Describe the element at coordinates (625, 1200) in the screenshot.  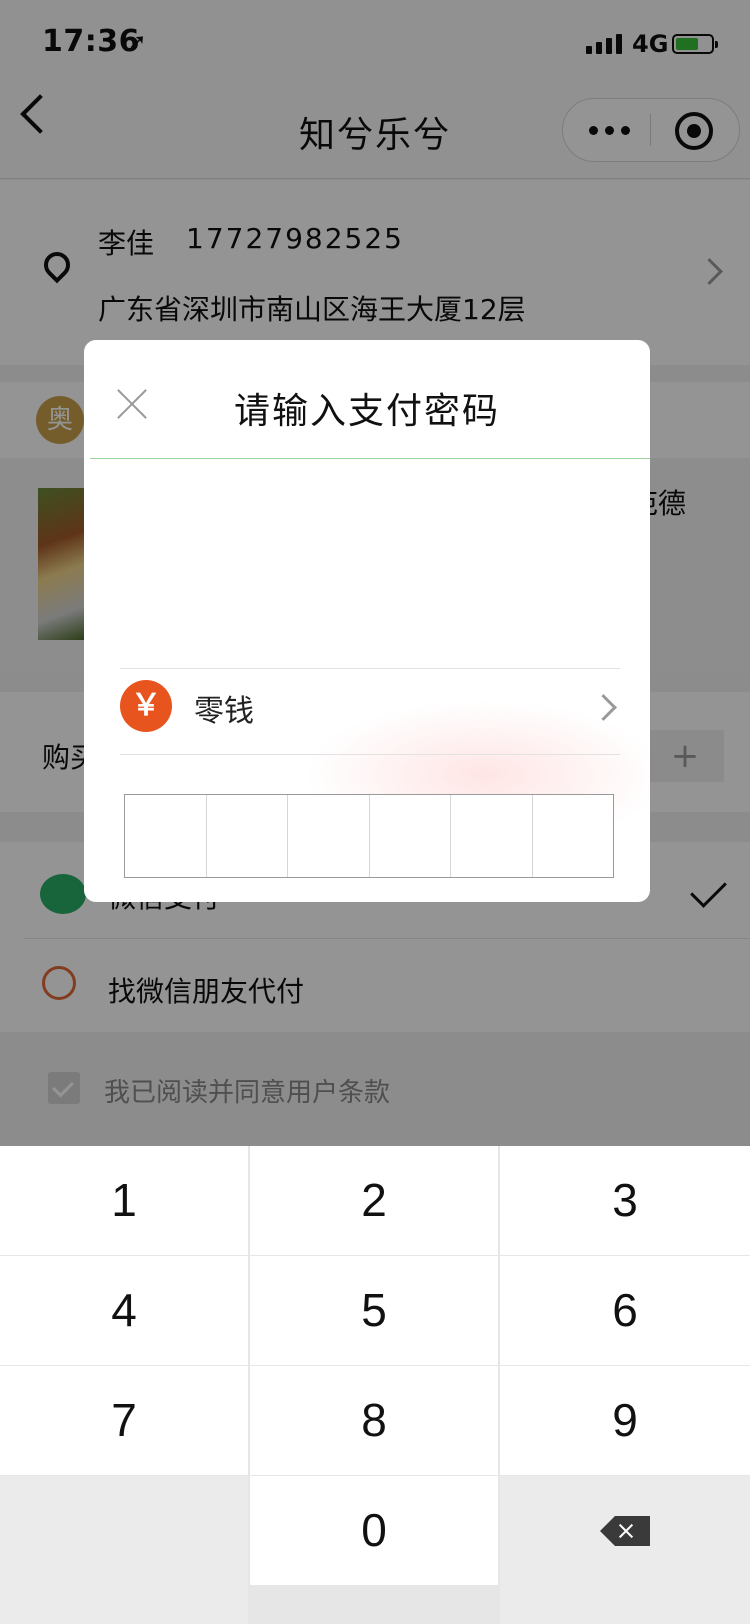
I see `key-3: 3` at that location.